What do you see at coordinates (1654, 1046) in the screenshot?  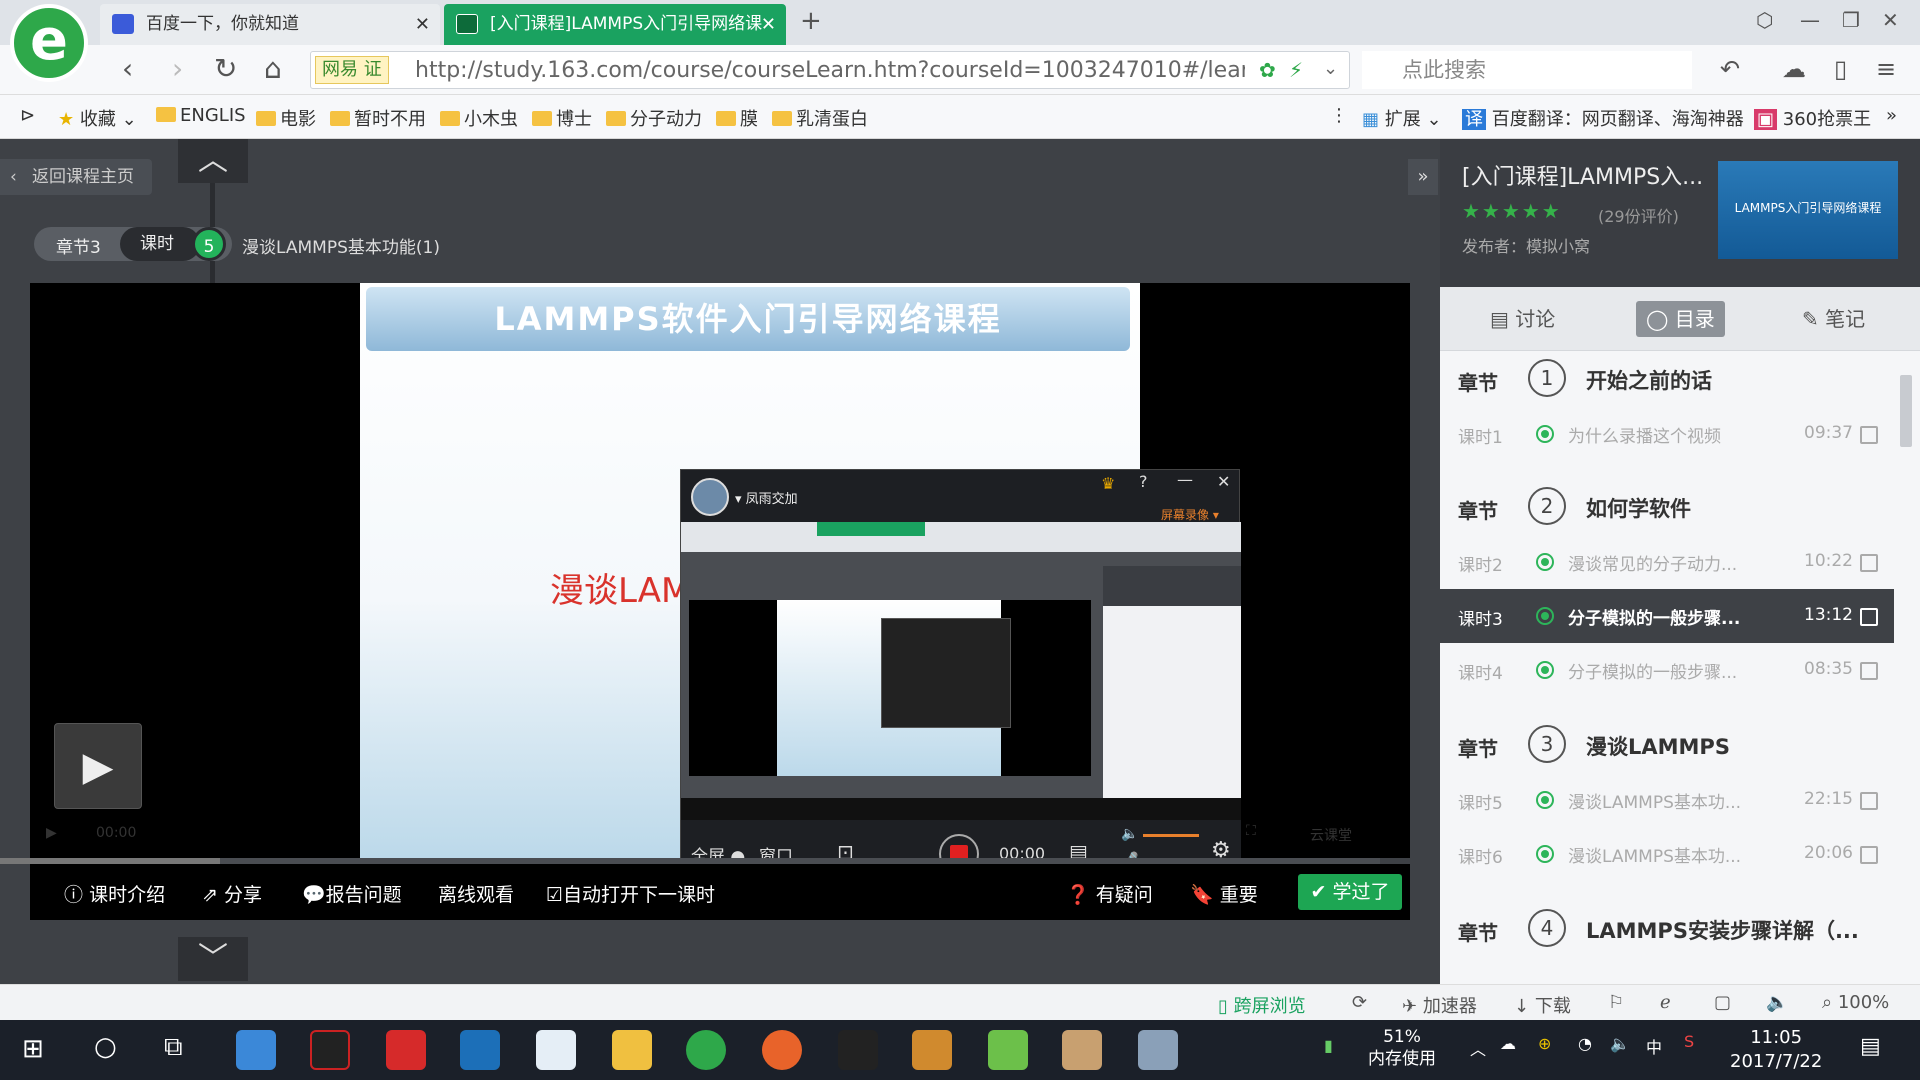 I see `ime-indicator: 中` at bounding box center [1654, 1046].